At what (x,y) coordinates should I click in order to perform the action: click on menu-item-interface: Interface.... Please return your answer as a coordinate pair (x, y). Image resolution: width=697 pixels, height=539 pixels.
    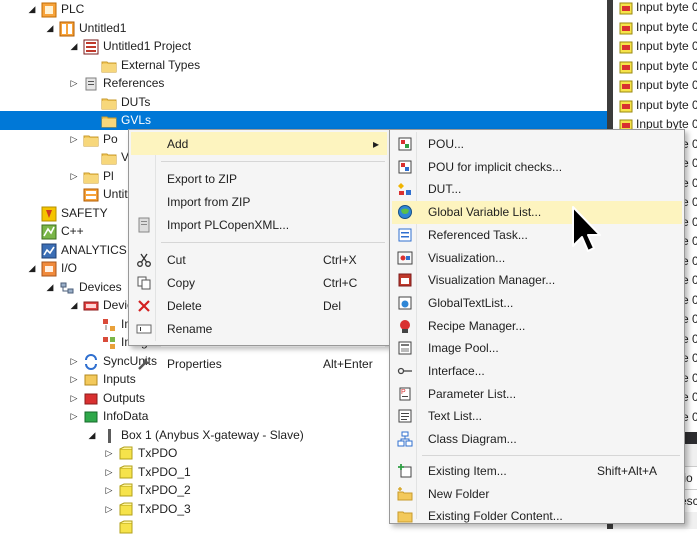
    Looking at the image, I should click on (537, 371).